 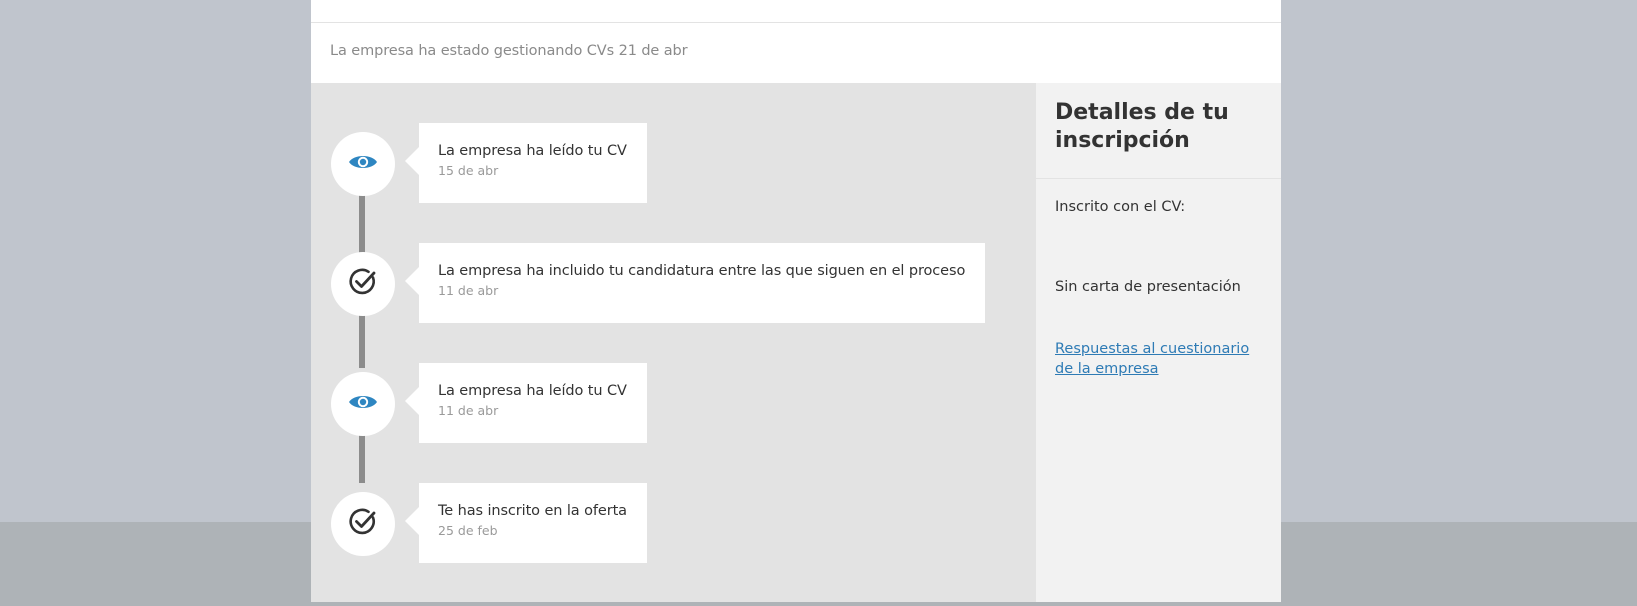 What do you see at coordinates (1148, 287) in the screenshot?
I see `cover-letter-status: Sin carta de presentación` at bounding box center [1148, 287].